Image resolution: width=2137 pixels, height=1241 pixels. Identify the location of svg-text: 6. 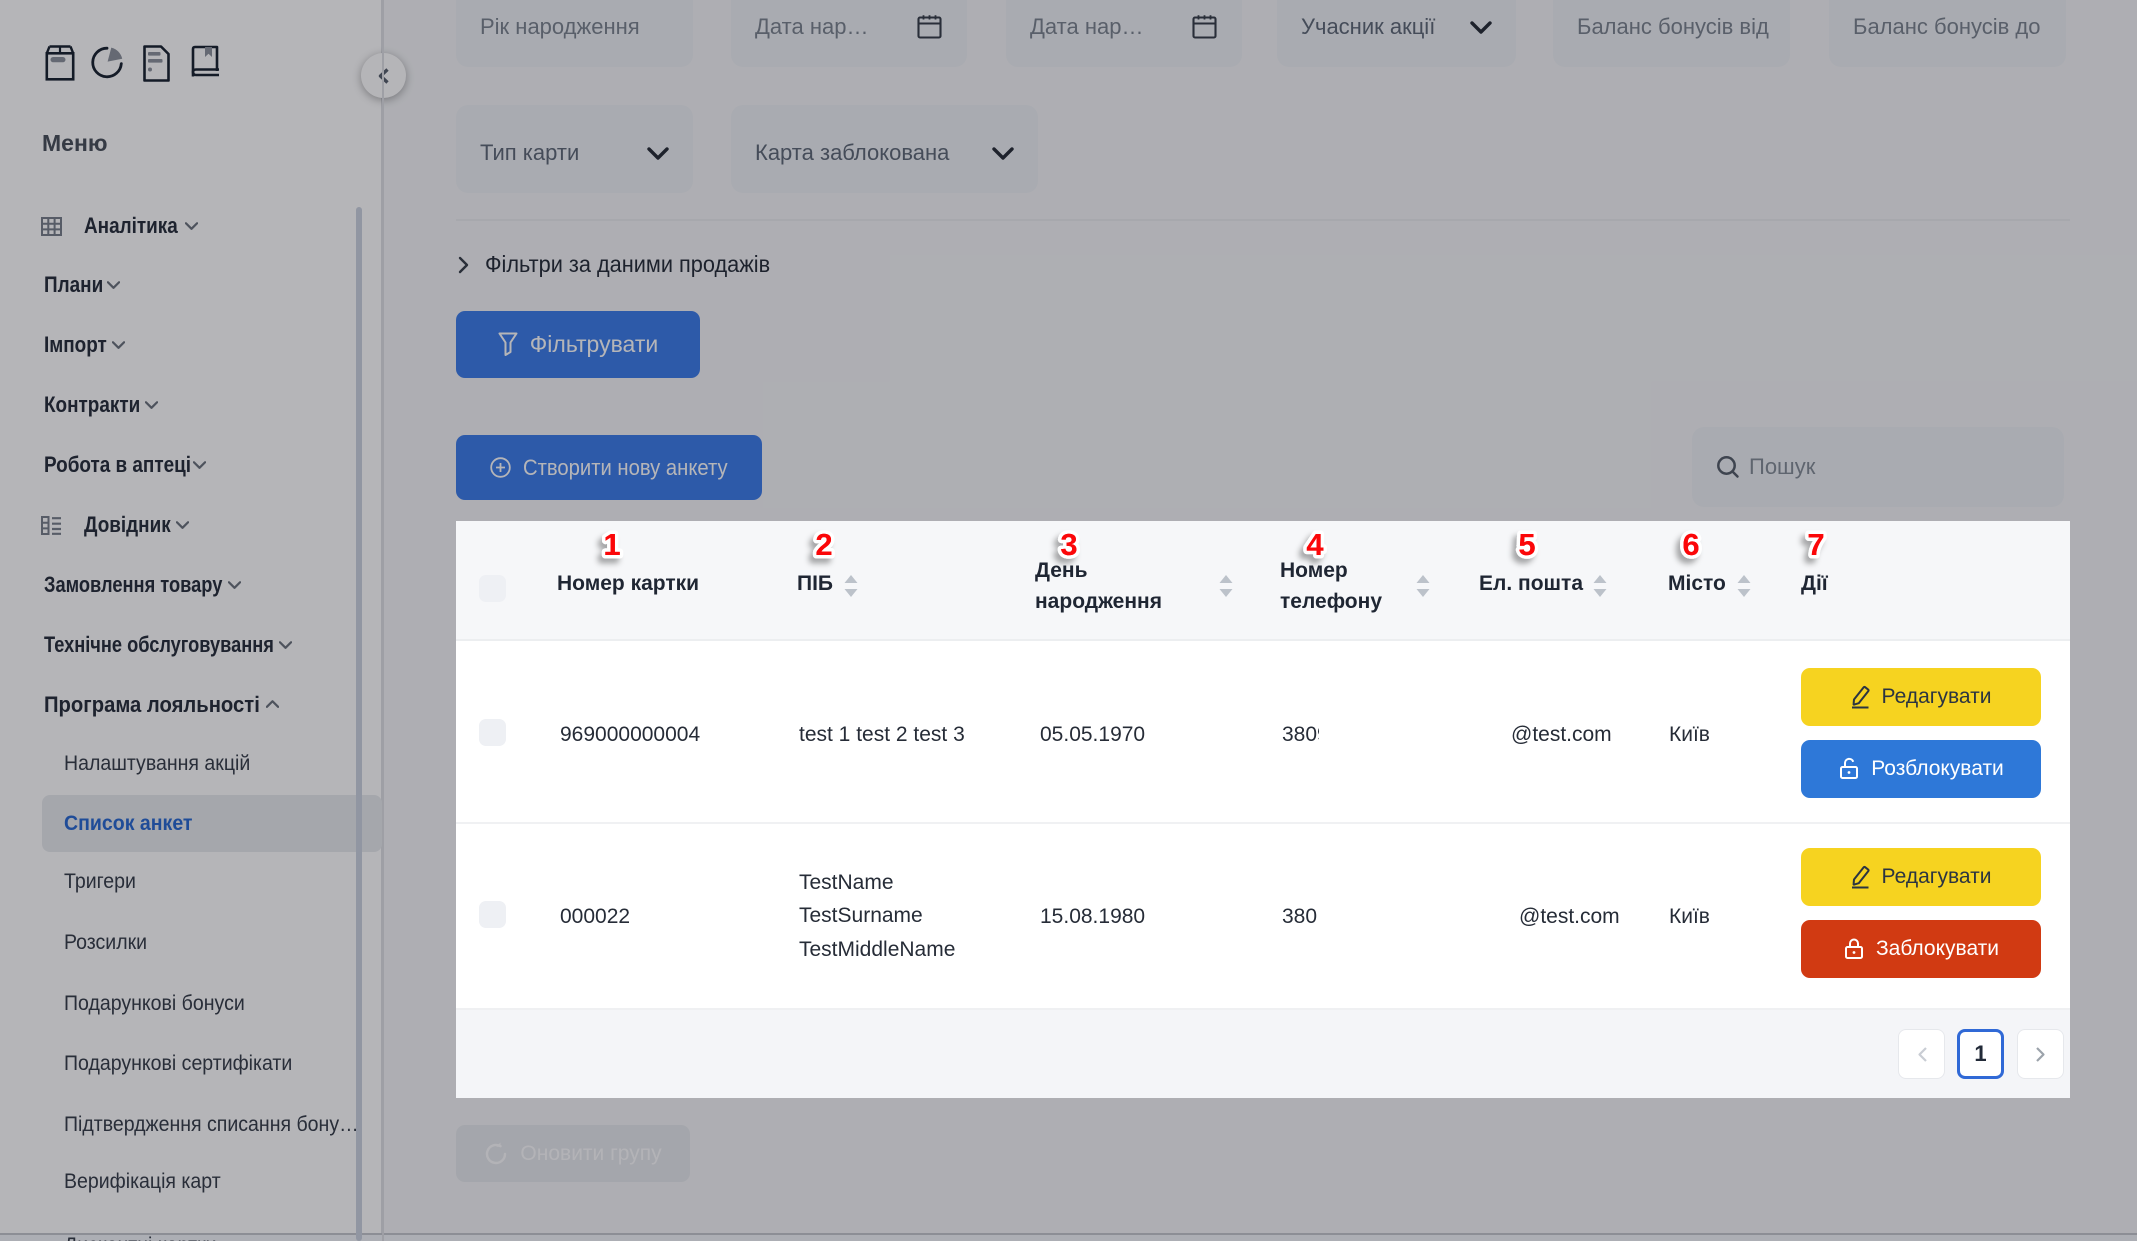
(1690, 544).